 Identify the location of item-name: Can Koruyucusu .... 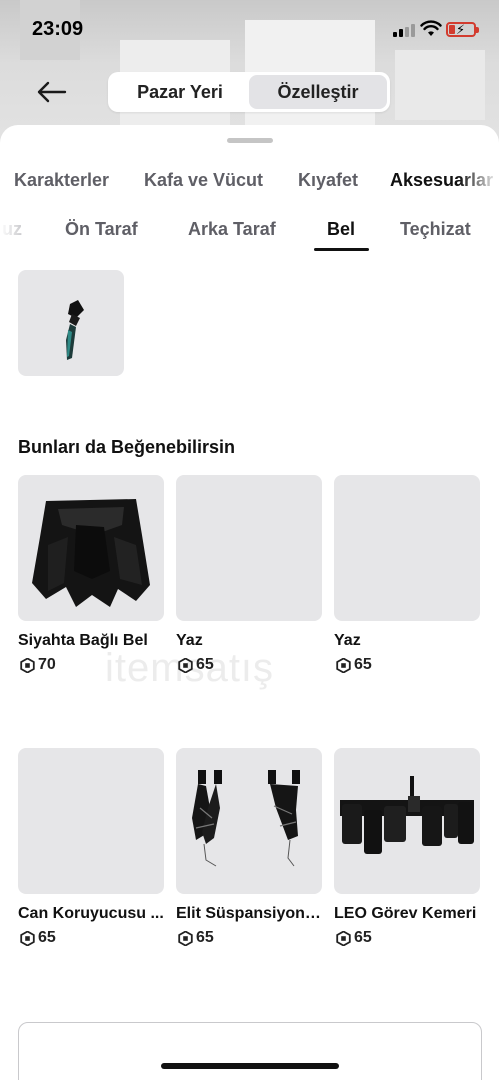
(91, 913).